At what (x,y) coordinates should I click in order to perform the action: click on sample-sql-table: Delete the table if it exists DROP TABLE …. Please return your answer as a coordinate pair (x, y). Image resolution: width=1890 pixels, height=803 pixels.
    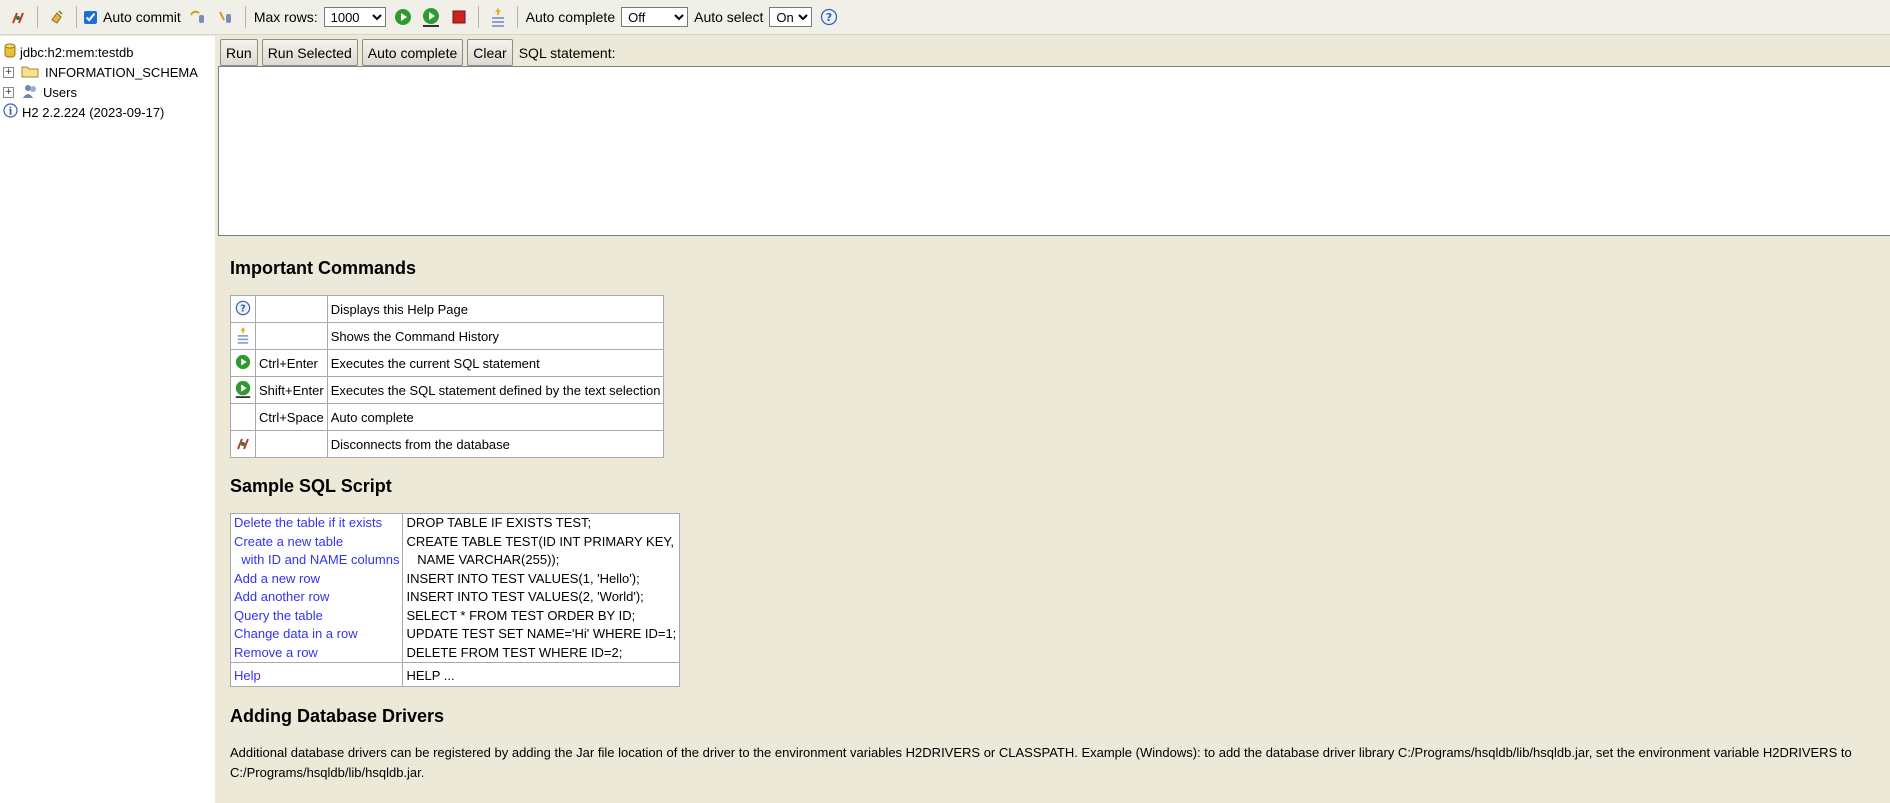
    Looking at the image, I should click on (455, 600).